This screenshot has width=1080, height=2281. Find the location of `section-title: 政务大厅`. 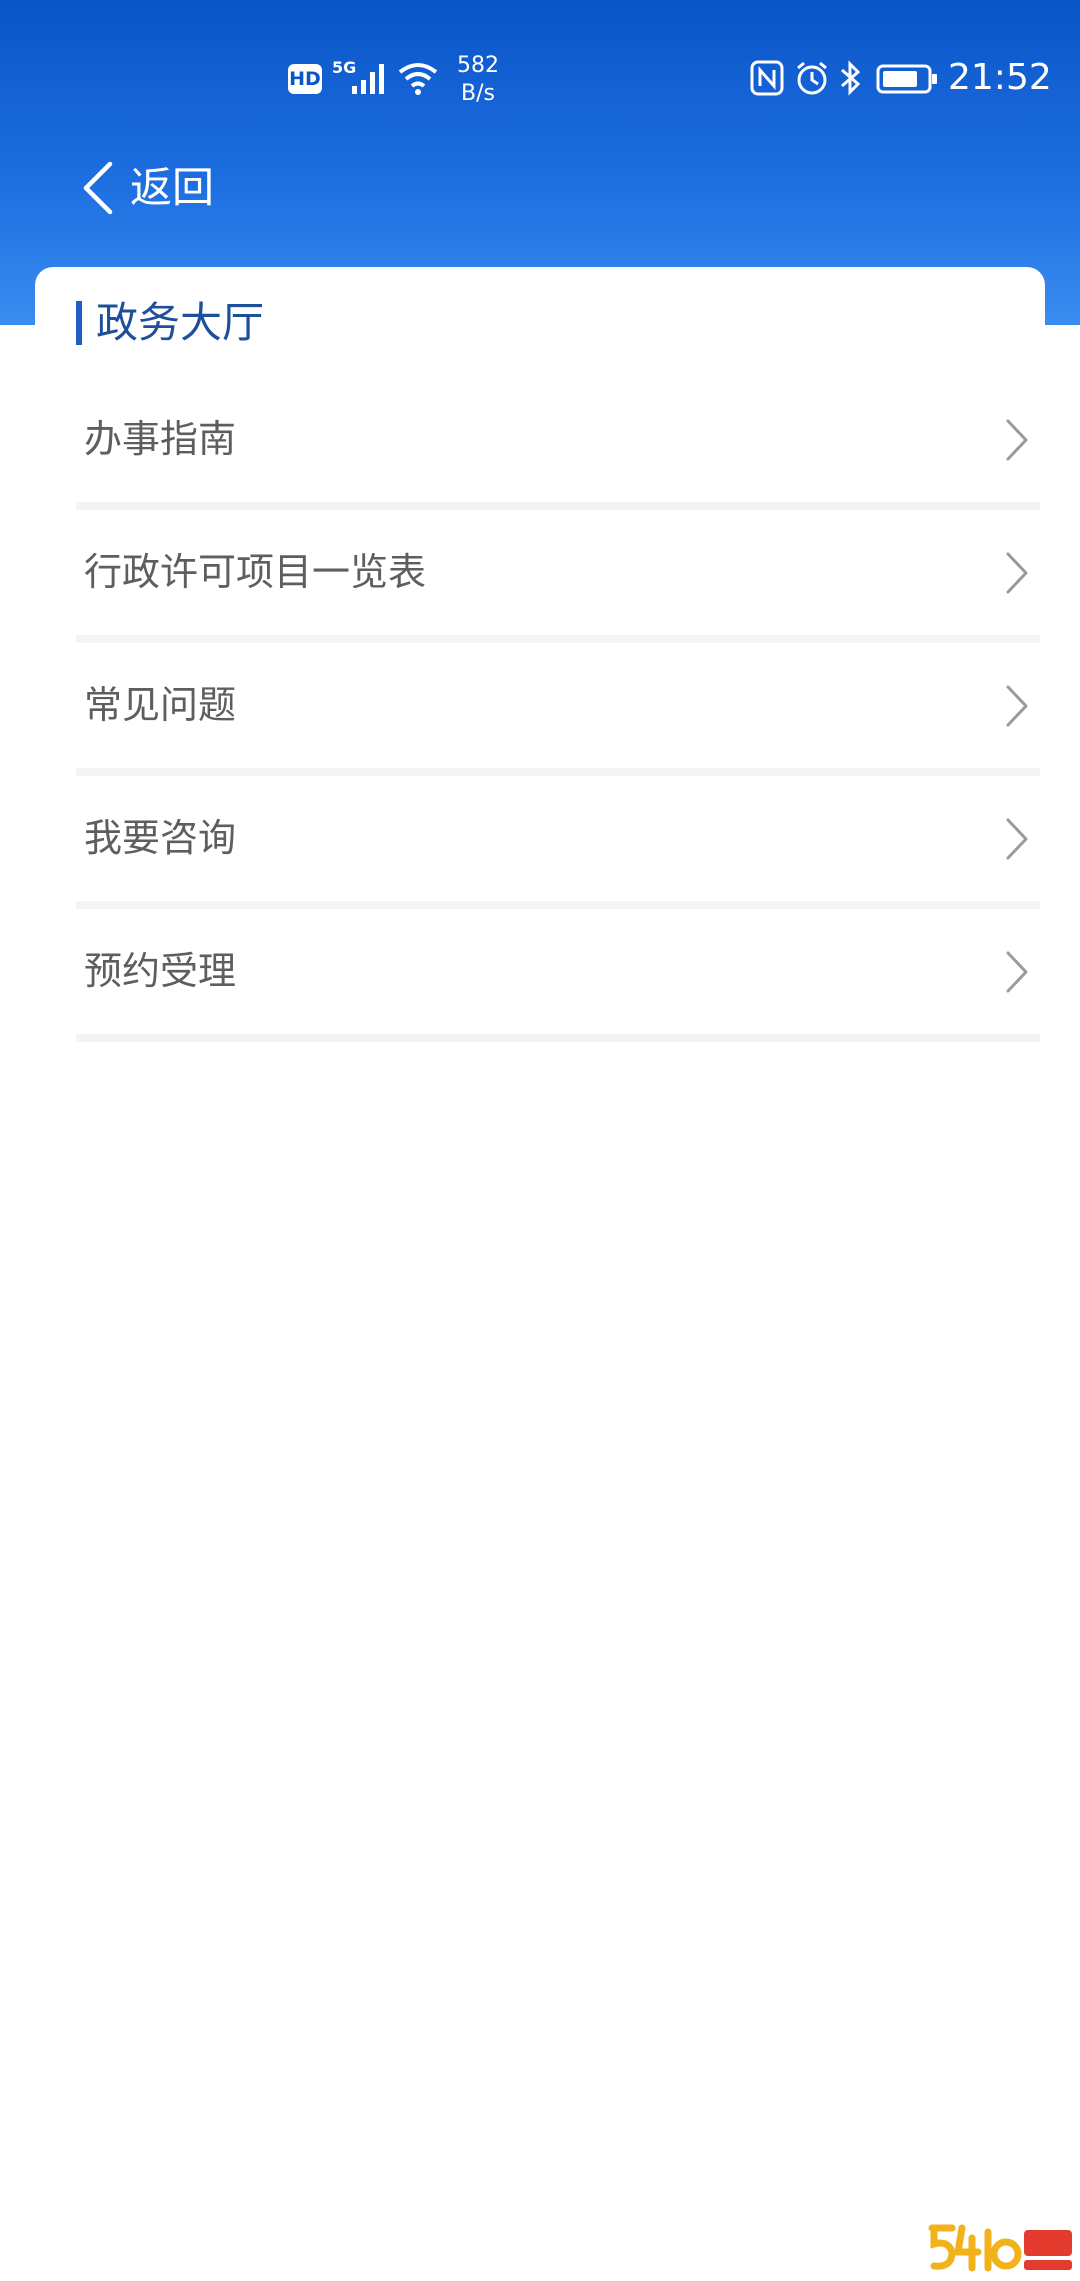

section-title: 政务大厅 is located at coordinates (180, 322).